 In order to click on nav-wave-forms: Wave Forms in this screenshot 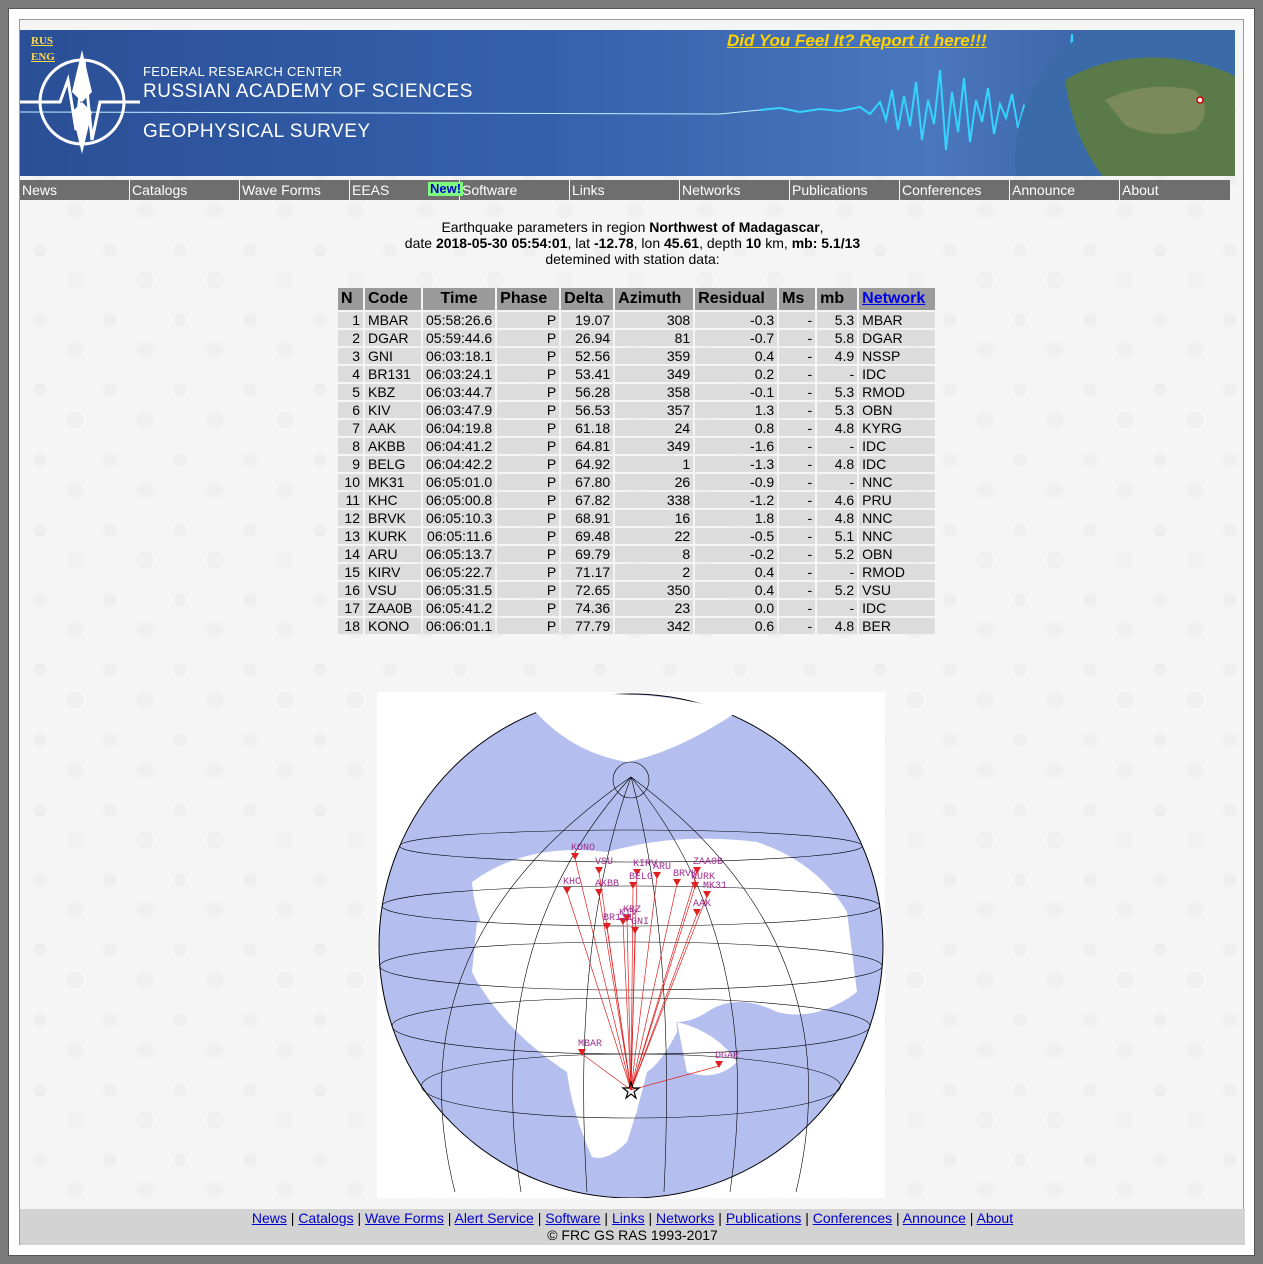, I will do `click(295, 190)`.